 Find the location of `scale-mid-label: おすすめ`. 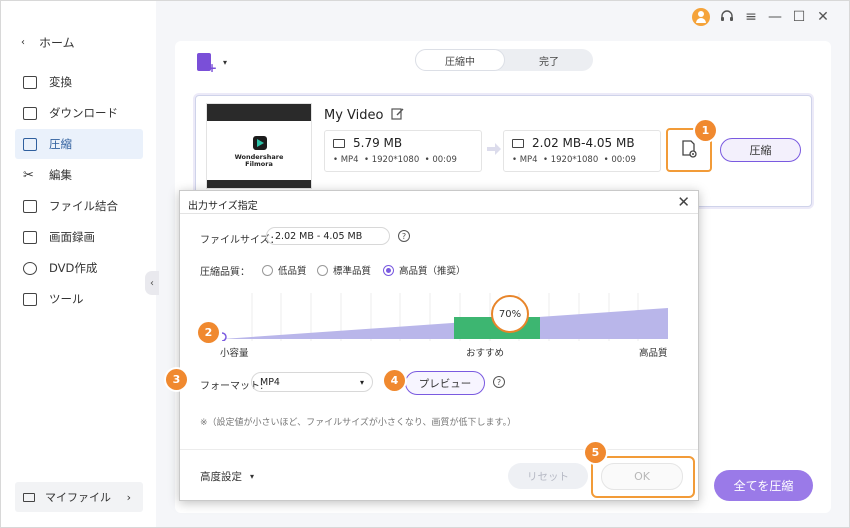

scale-mid-label: おすすめ is located at coordinates (485, 353).